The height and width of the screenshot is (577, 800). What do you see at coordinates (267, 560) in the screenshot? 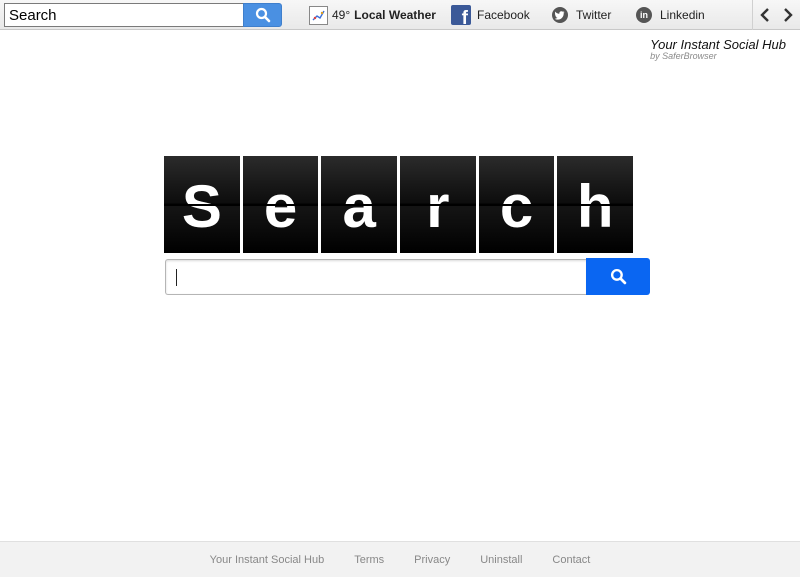
I see `footer-link-social-hub: Your Instant Social Hub` at bounding box center [267, 560].